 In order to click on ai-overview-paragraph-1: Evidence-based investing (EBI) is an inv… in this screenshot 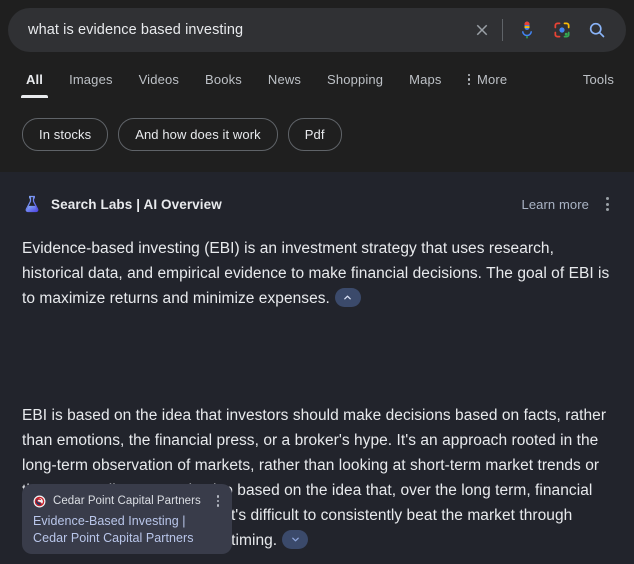, I will do `click(317, 273)`.